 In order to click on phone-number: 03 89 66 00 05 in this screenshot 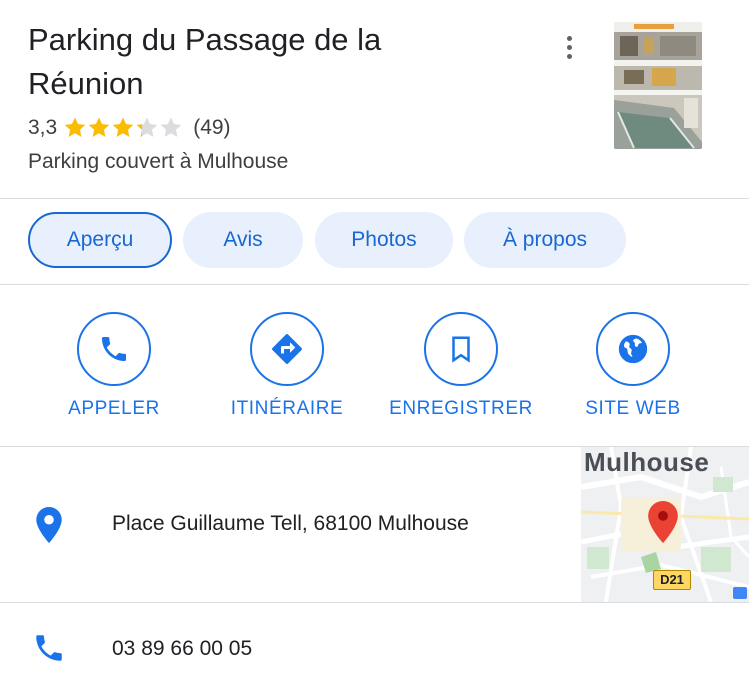, I will do `click(182, 648)`.